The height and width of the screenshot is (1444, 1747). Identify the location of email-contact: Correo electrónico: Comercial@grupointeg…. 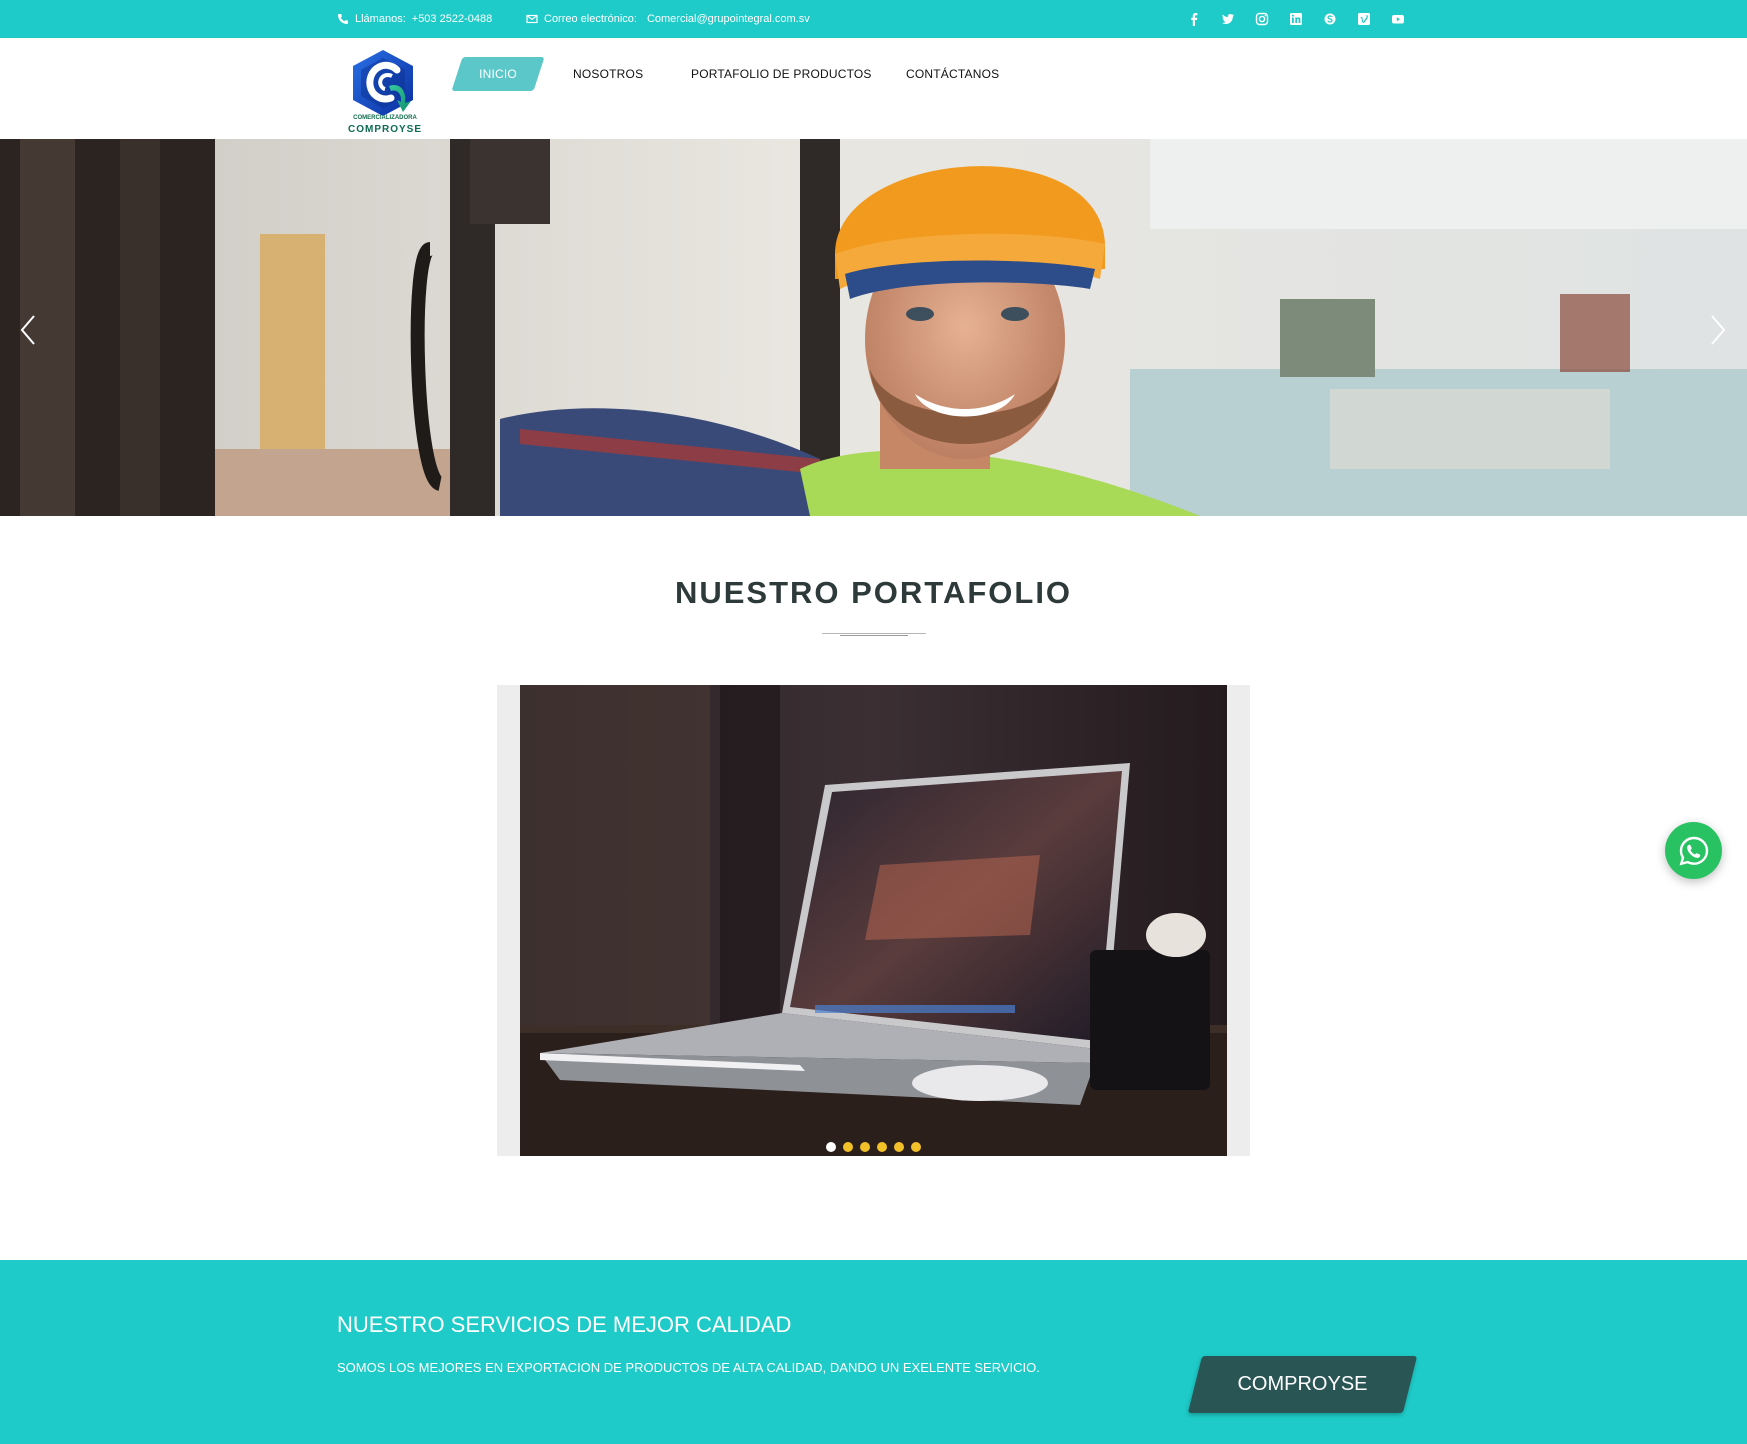
(668, 19).